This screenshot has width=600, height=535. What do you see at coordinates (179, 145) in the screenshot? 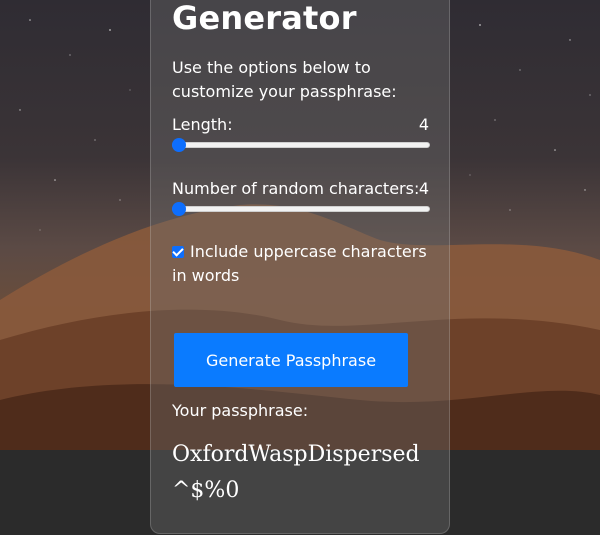
I see `length-slider-thumb` at bounding box center [179, 145].